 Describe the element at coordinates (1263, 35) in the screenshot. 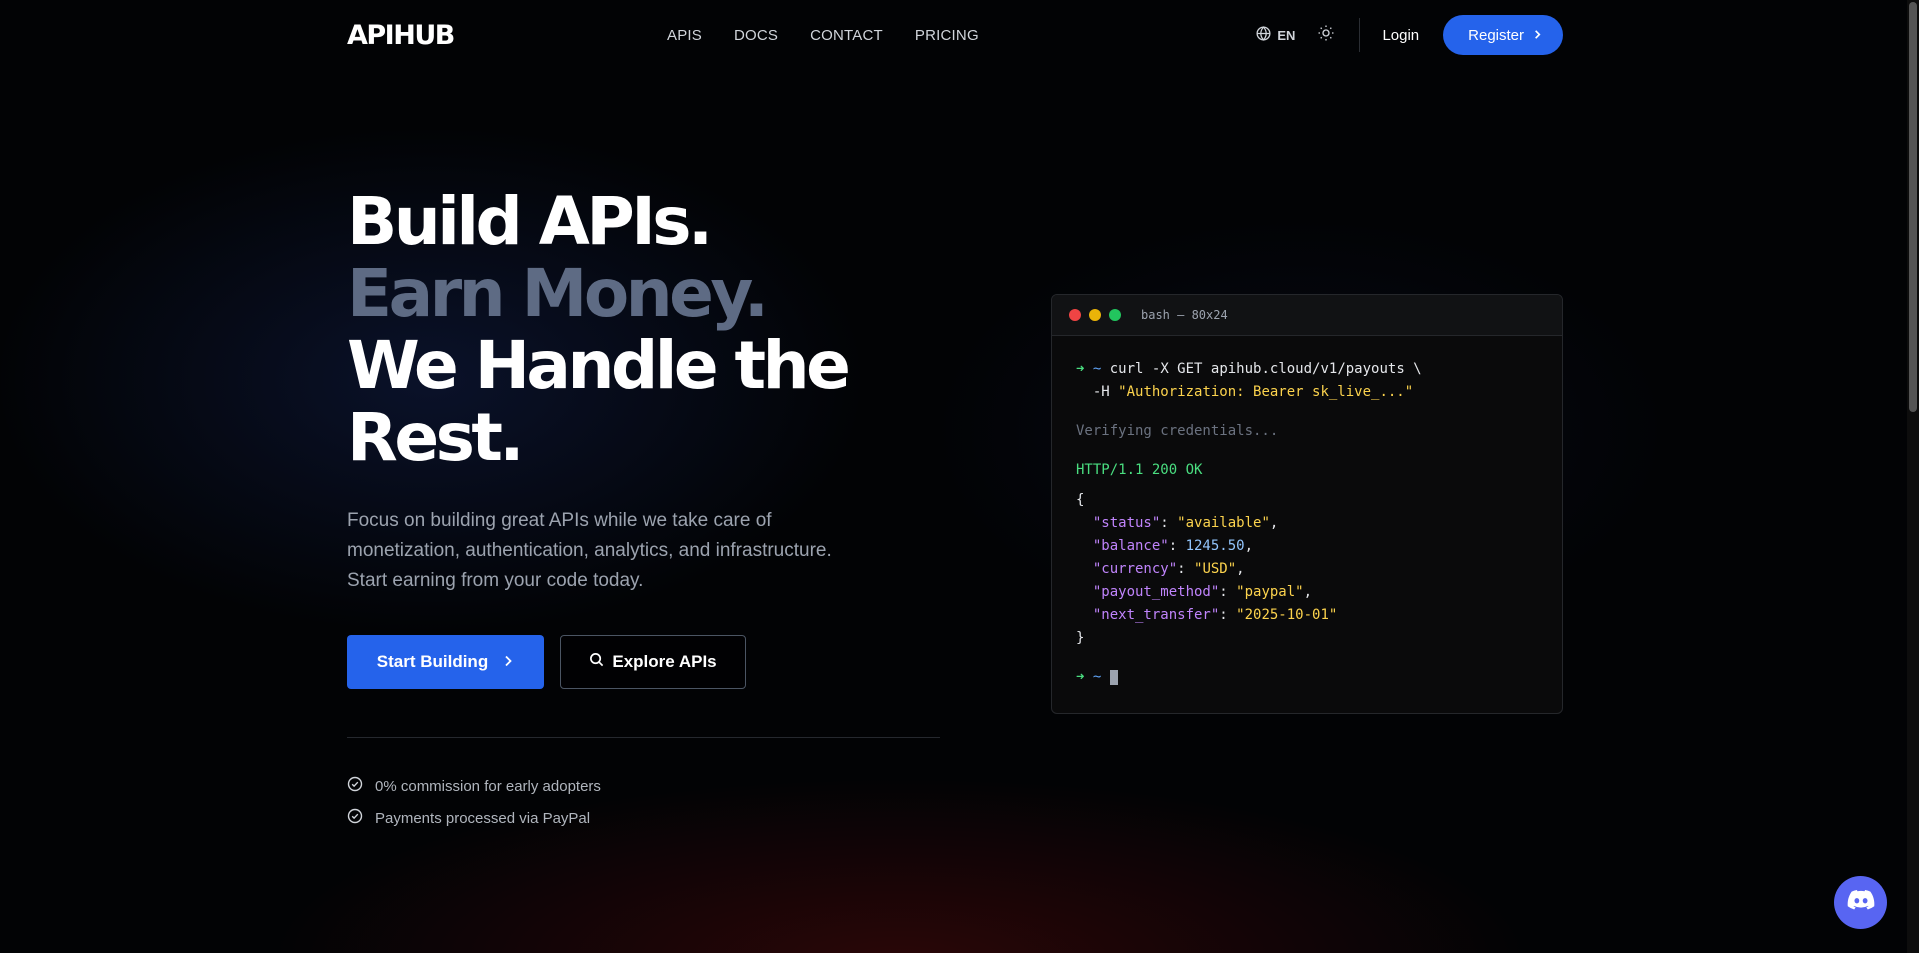

I see `globe-icon` at that location.